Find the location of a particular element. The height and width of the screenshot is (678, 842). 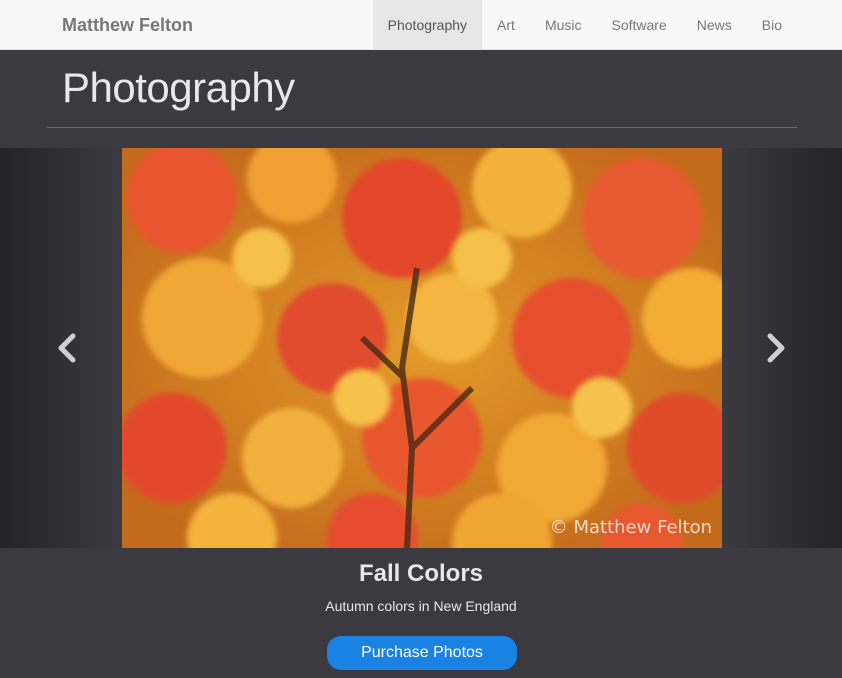

title-divider is located at coordinates (422, 127).